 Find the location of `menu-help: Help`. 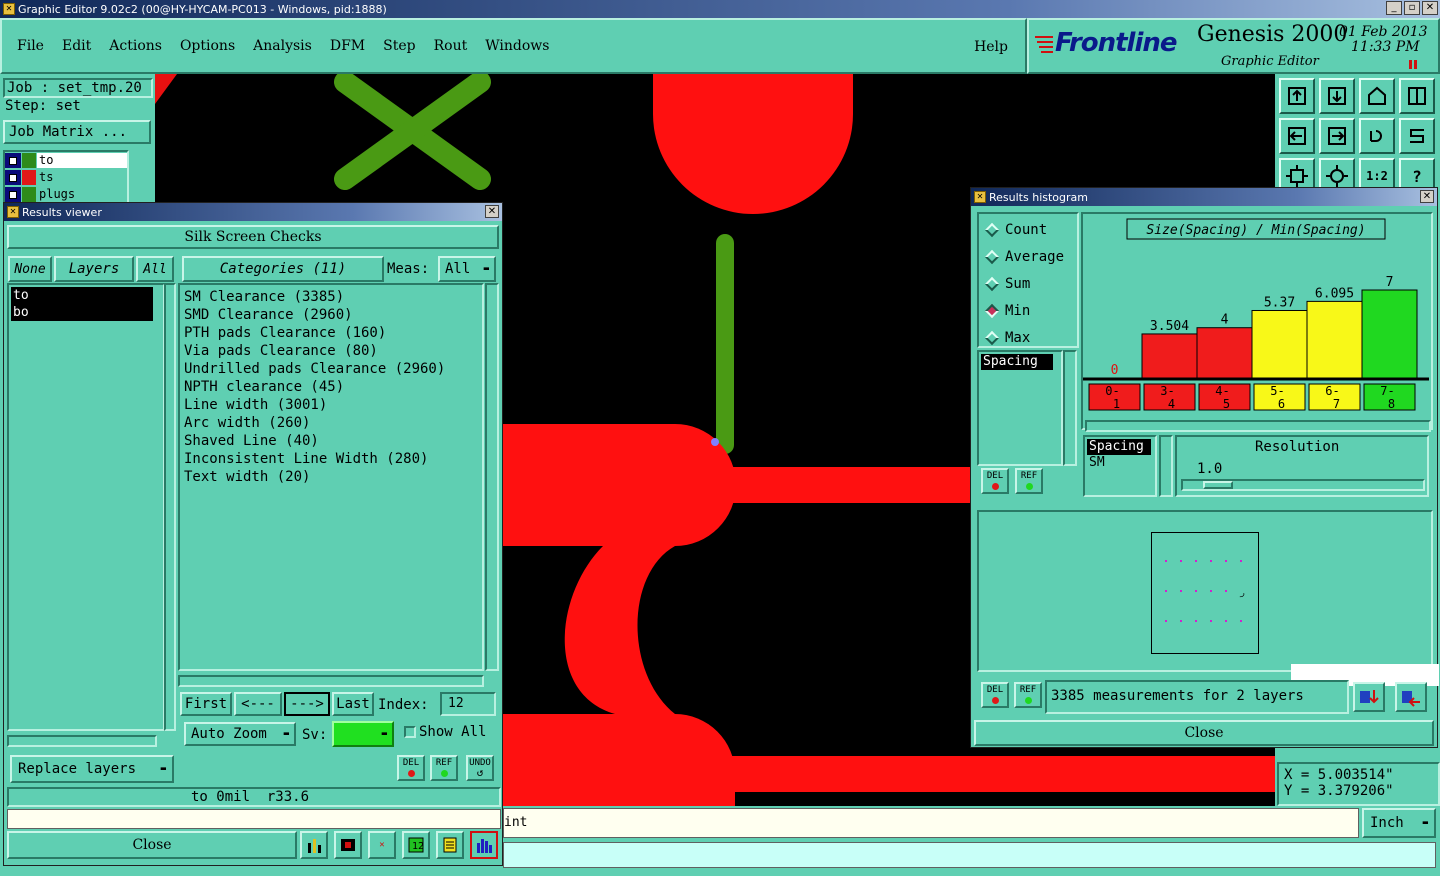

menu-help: Help is located at coordinates (991, 47).